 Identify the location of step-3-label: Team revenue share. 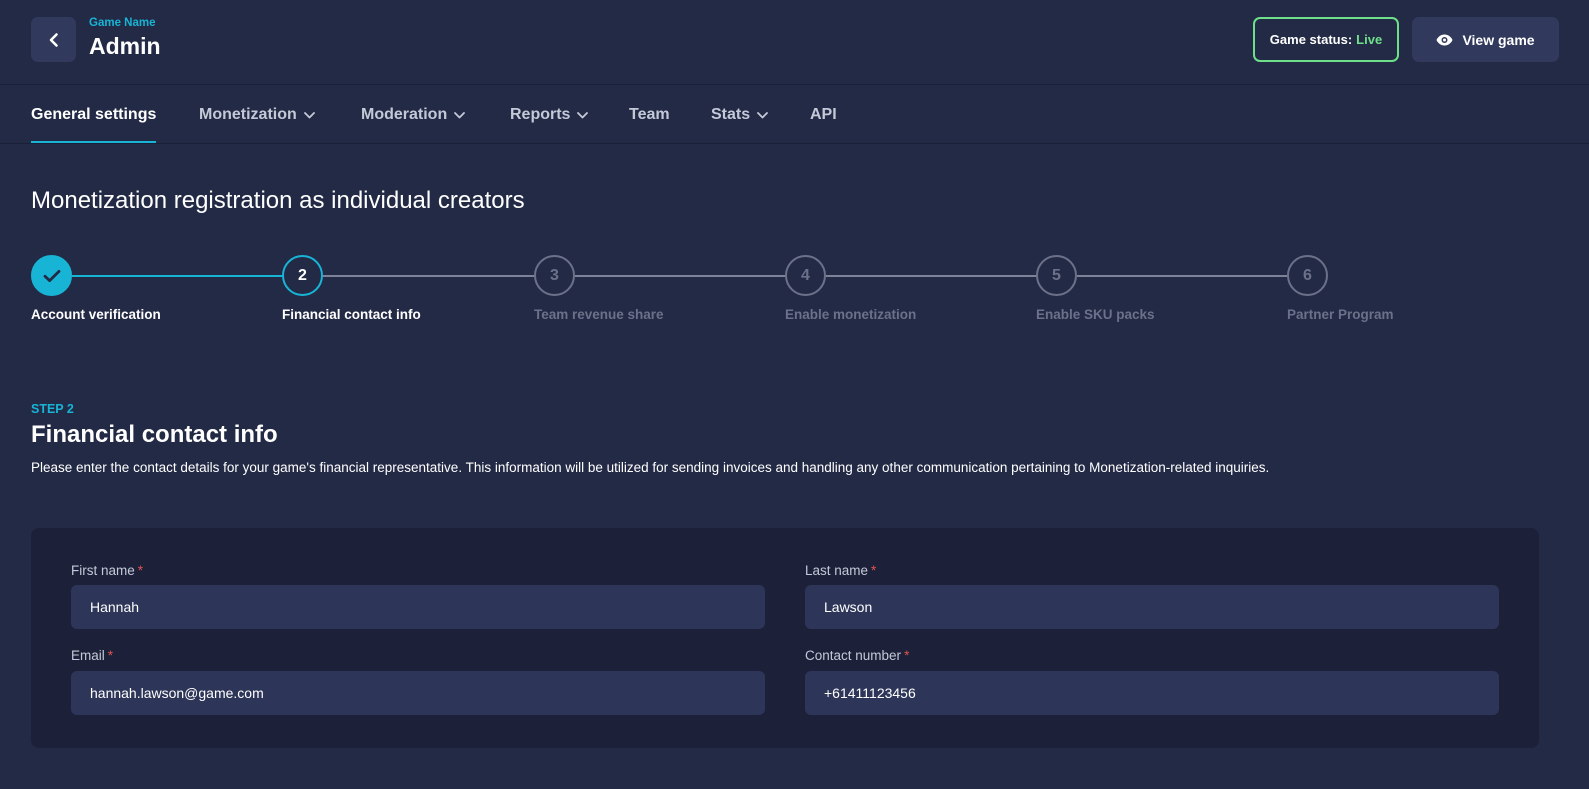
(599, 314).